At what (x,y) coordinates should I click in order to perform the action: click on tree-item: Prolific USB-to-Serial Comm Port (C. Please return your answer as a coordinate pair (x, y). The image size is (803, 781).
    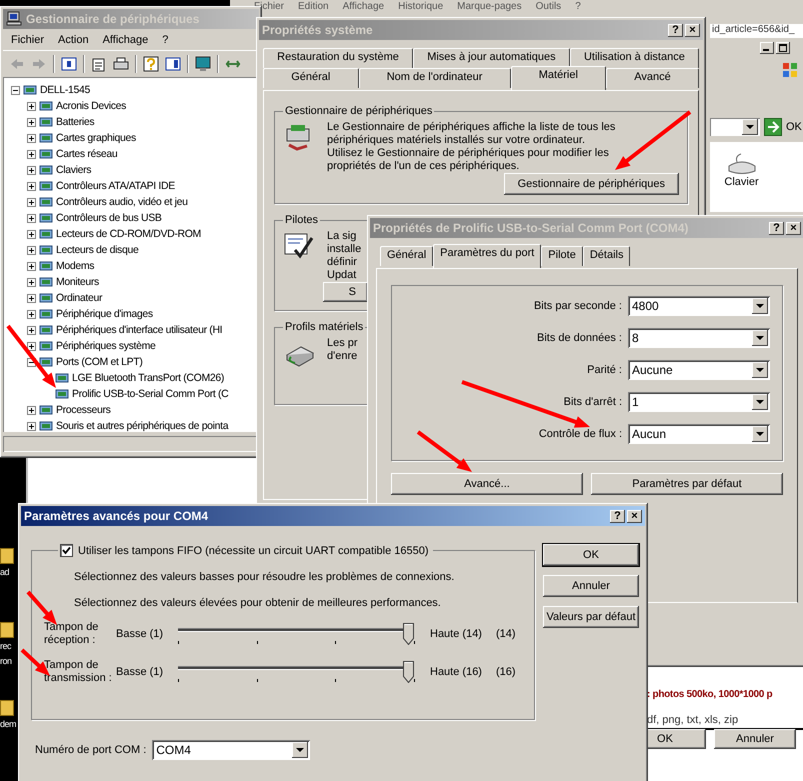
    Looking at the image, I should click on (150, 394).